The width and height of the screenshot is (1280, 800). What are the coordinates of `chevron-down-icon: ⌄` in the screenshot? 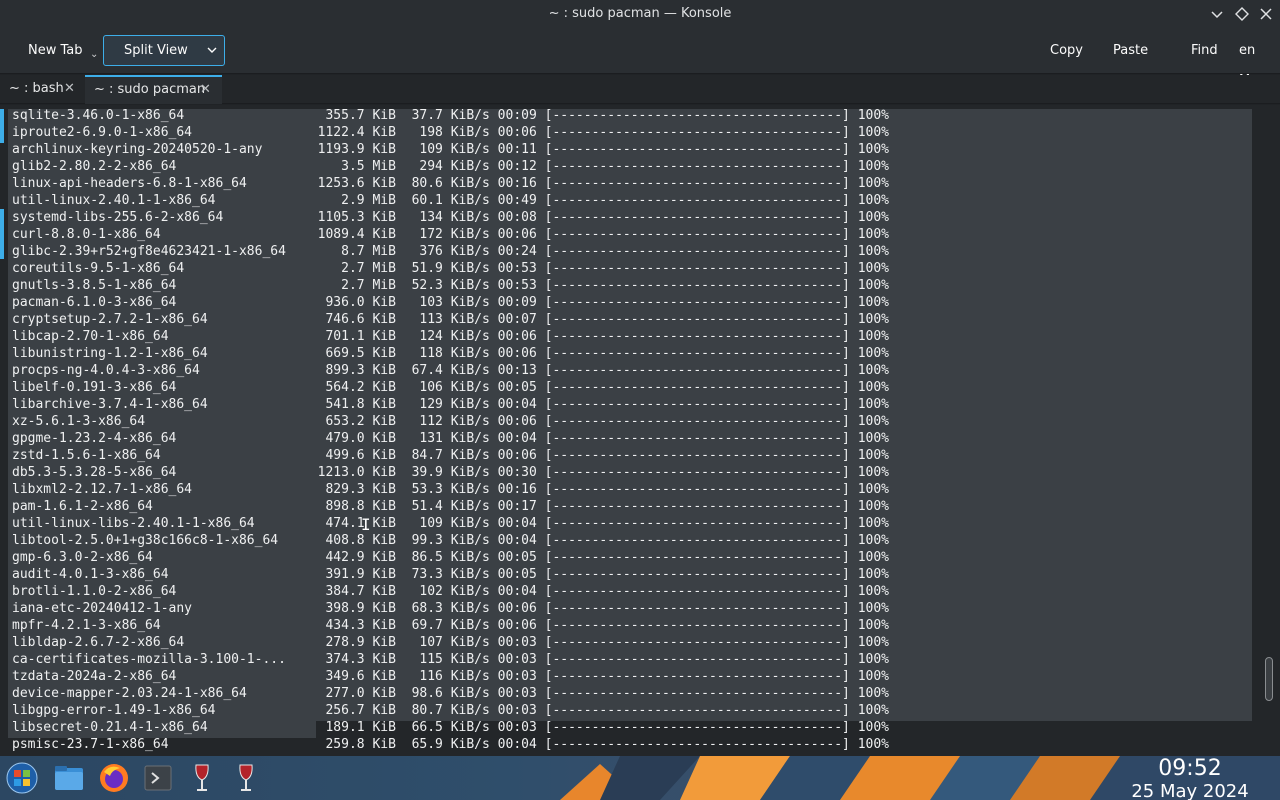 It's located at (94, 54).